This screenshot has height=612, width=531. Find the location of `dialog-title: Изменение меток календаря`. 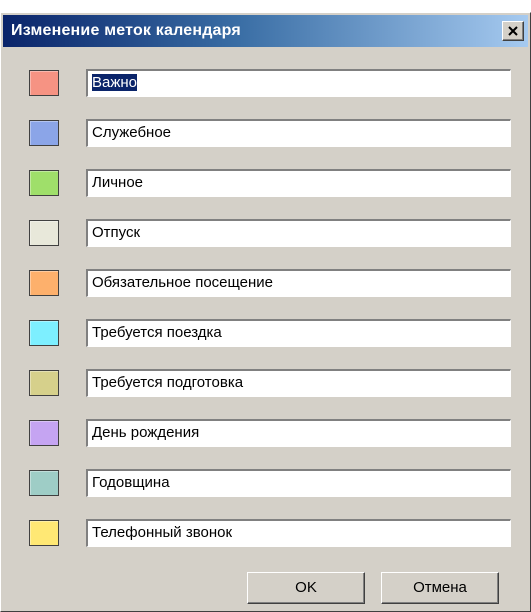

dialog-title: Изменение меток календаря is located at coordinates (126, 30).